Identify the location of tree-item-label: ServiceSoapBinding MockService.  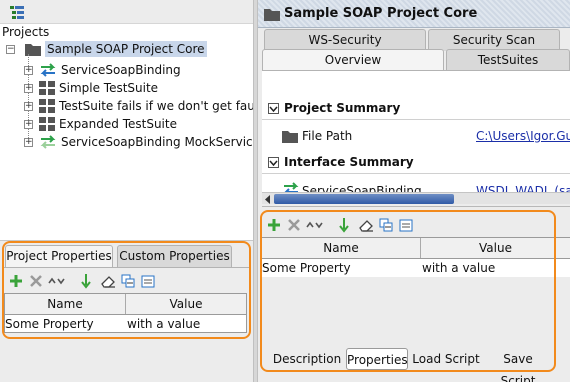
(161, 142).